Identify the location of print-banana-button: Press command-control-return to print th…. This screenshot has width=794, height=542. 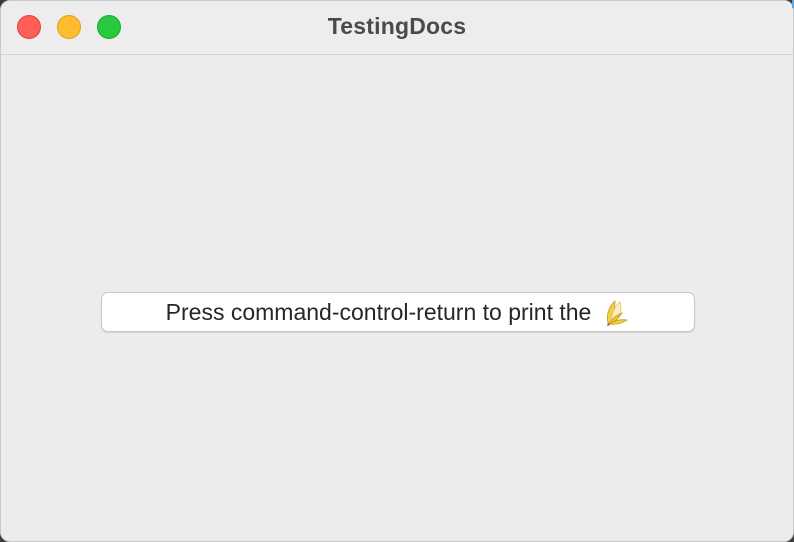
(398, 312).